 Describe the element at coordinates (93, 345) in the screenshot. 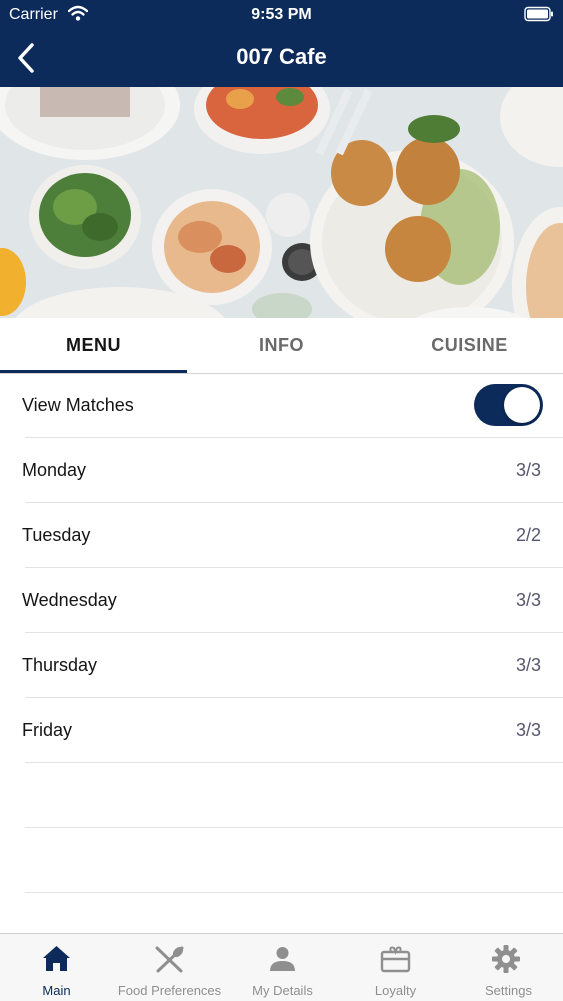

I see `tab-menu: MENU` at that location.